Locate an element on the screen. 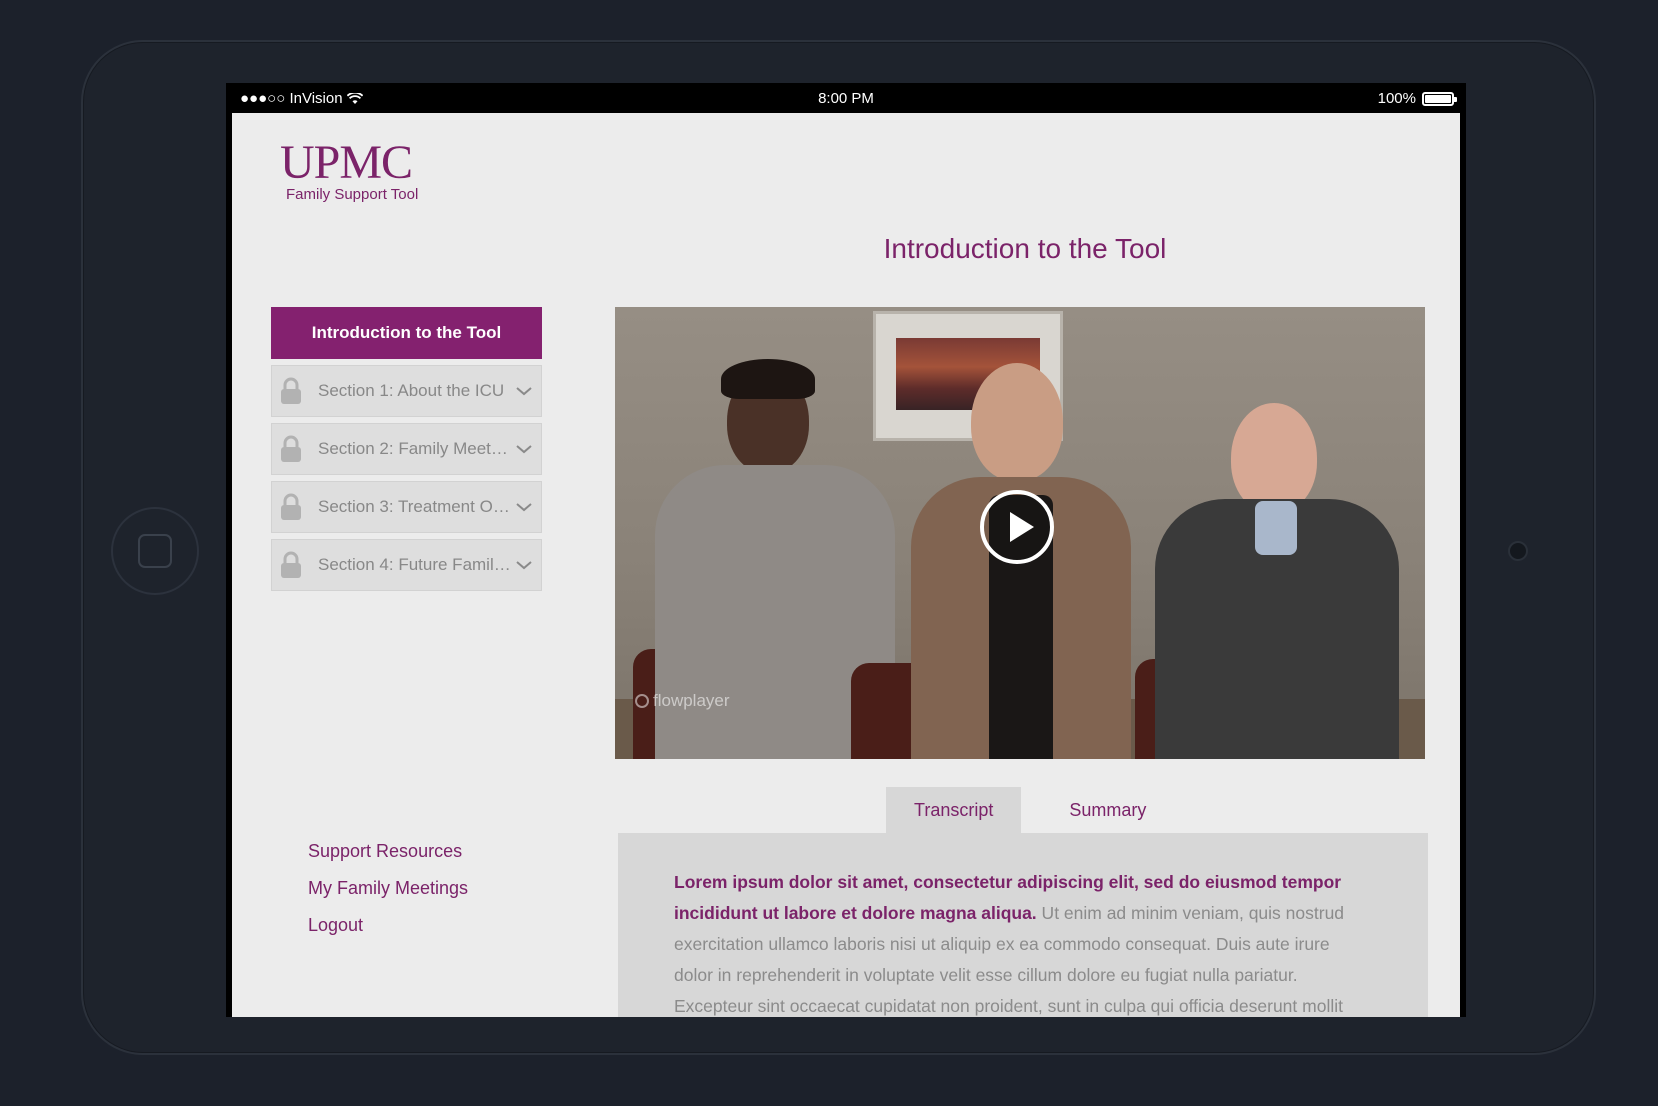  logo-wordmark: UPMC is located at coordinates (346, 162).